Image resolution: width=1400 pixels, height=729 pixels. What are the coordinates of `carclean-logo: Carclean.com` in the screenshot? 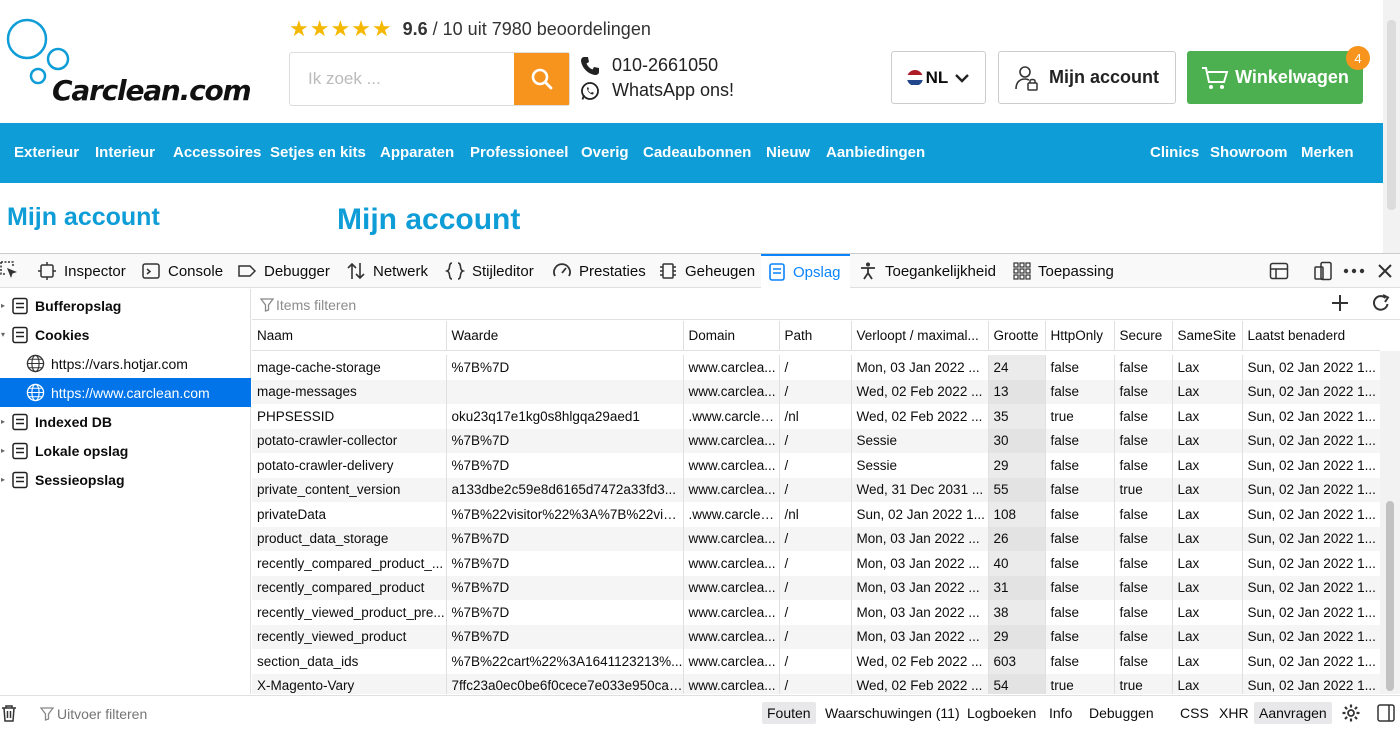 It's located at (129, 63).